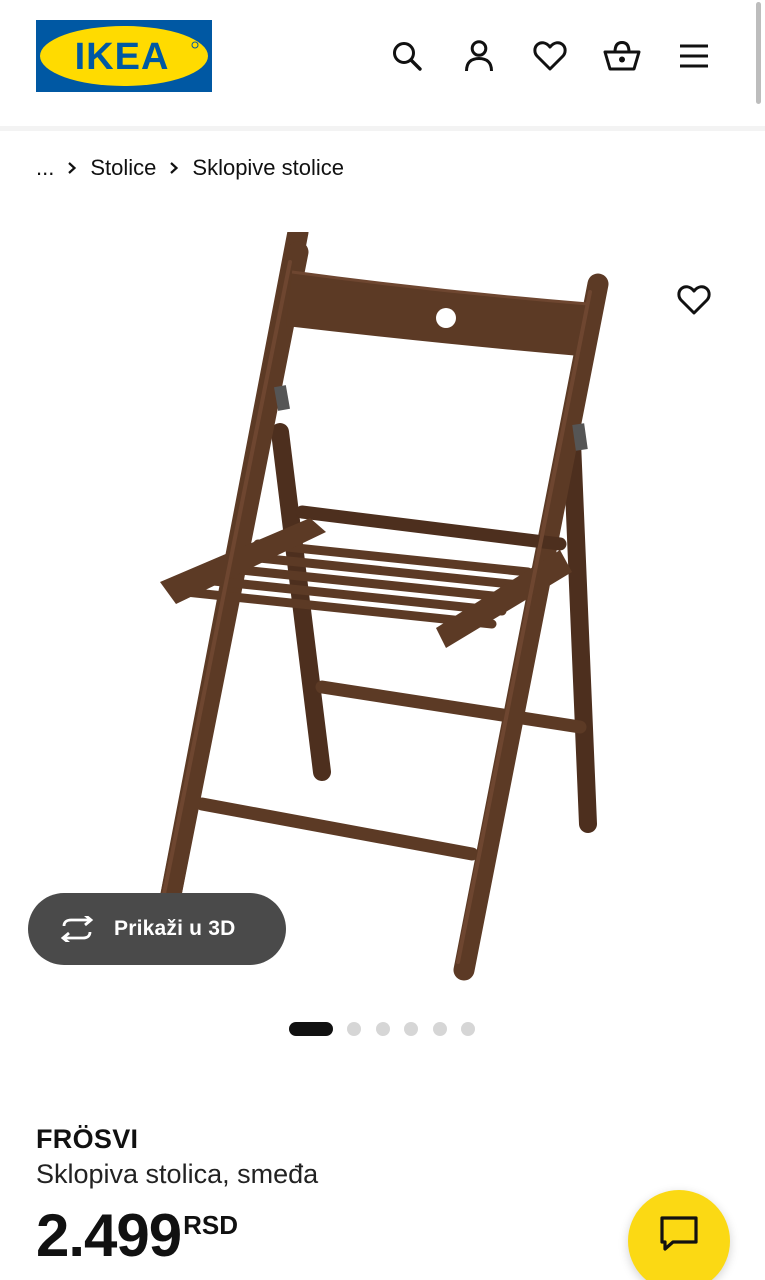  I want to click on header-divider, so click(382, 128).